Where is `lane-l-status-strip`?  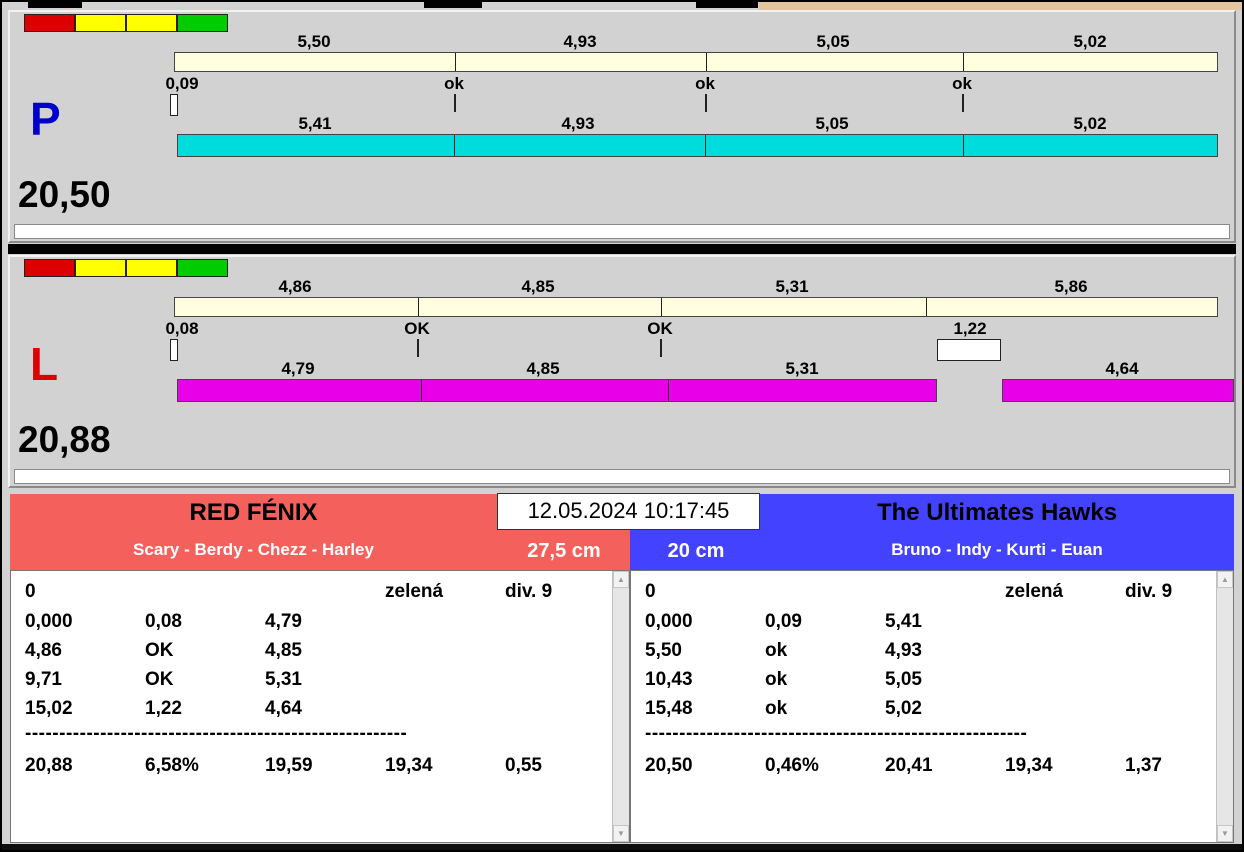 lane-l-status-strip is located at coordinates (622, 476).